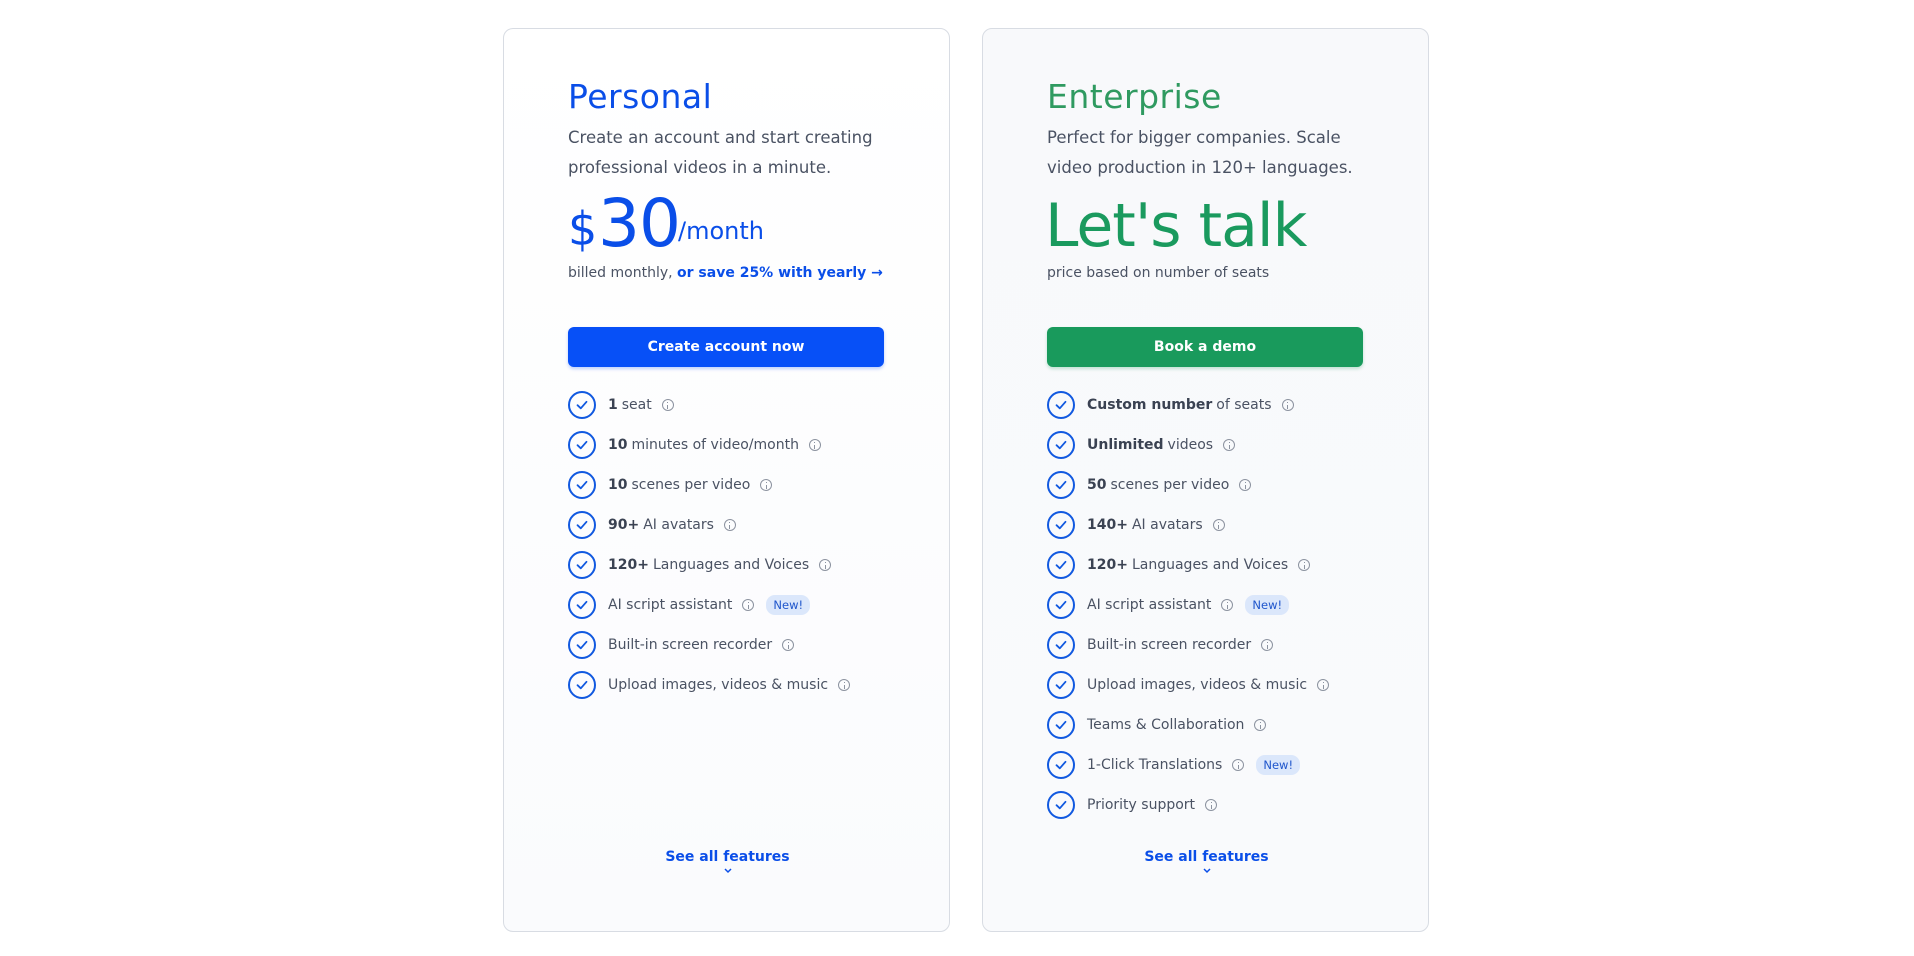  I want to click on feature-item: 90+ AI avatars, so click(728, 525).